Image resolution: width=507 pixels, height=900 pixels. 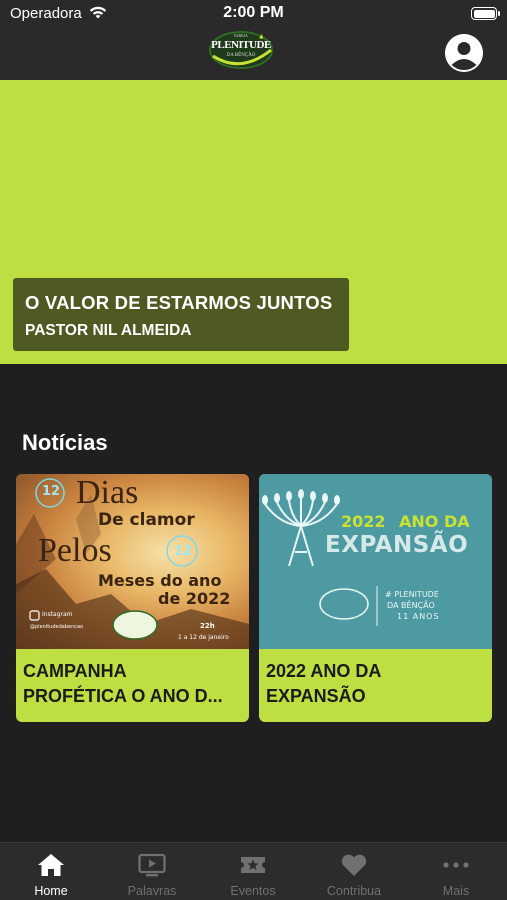 What do you see at coordinates (456, 891) in the screenshot?
I see `tab-label: Mais` at bounding box center [456, 891].